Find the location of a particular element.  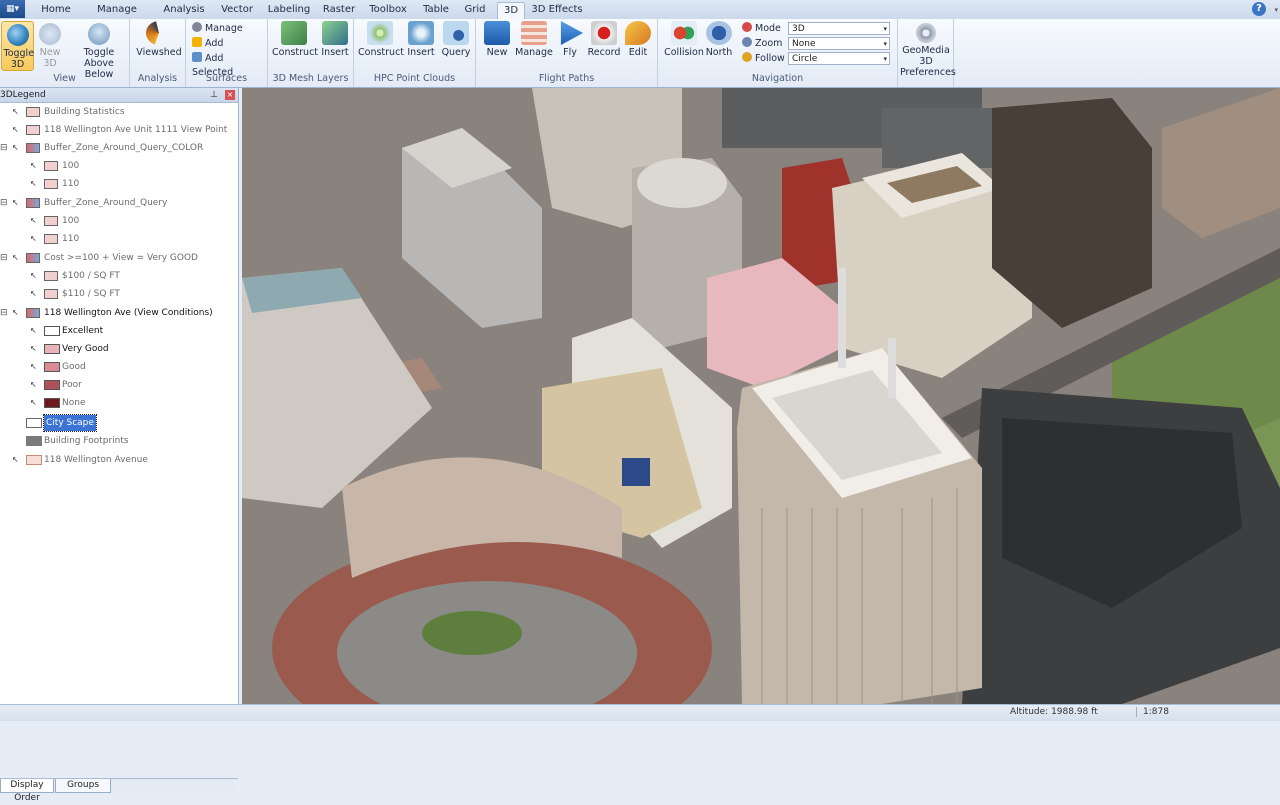

legend-item-building-statistics: ↖ Building Statistics is located at coordinates (122, 112).